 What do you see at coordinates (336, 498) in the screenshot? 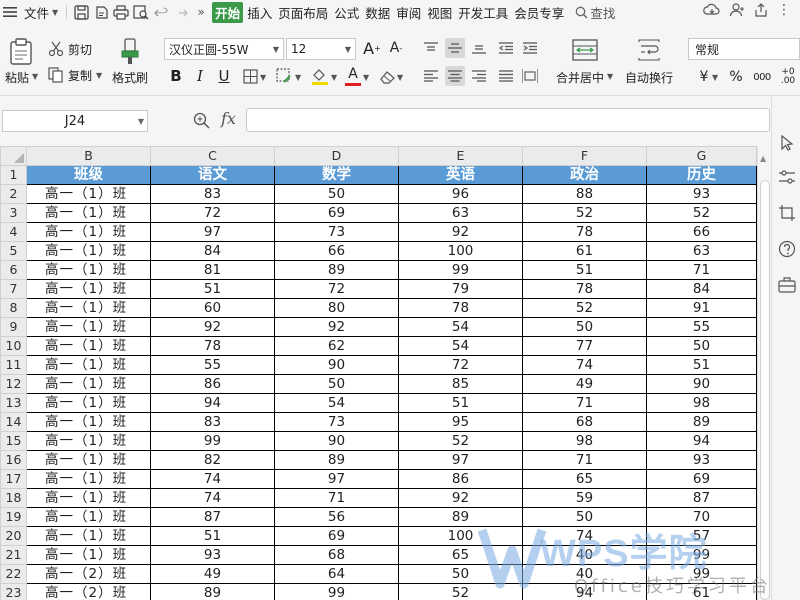
I see `cell-math: 71` at bounding box center [336, 498].